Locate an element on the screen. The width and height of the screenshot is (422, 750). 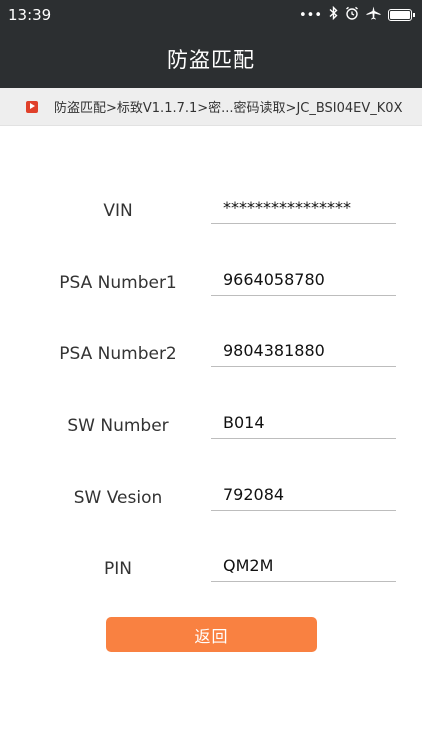
field-label: SW Number is located at coordinates (118, 426).